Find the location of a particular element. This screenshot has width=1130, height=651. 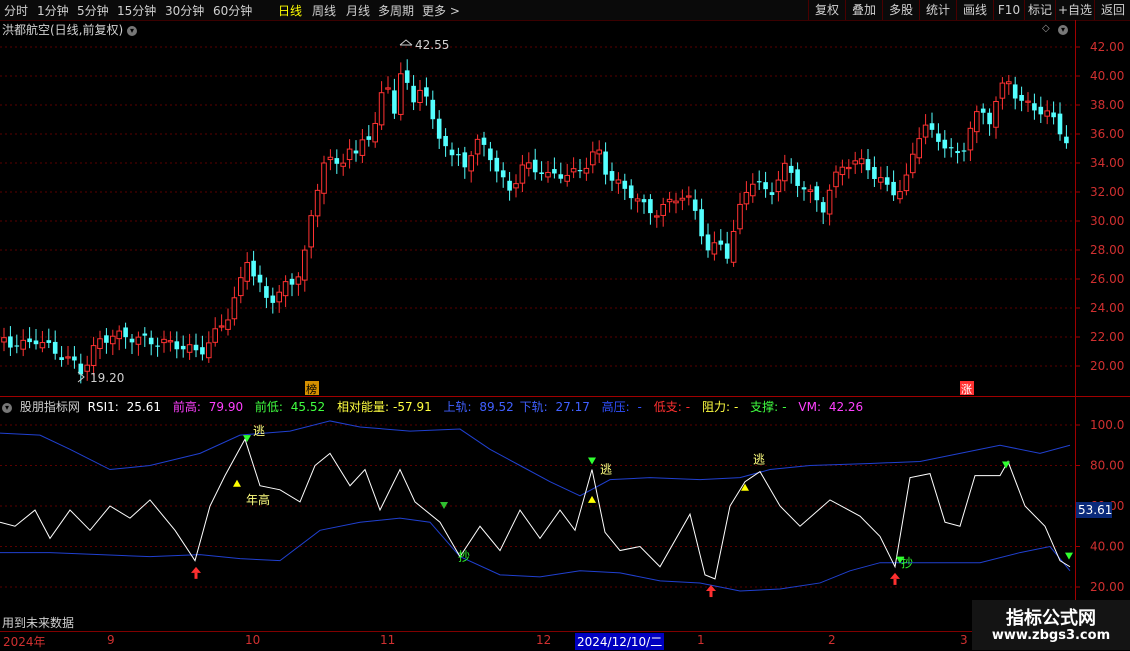

lower-band-label: 下轨: is located at coordinates (533, 407).